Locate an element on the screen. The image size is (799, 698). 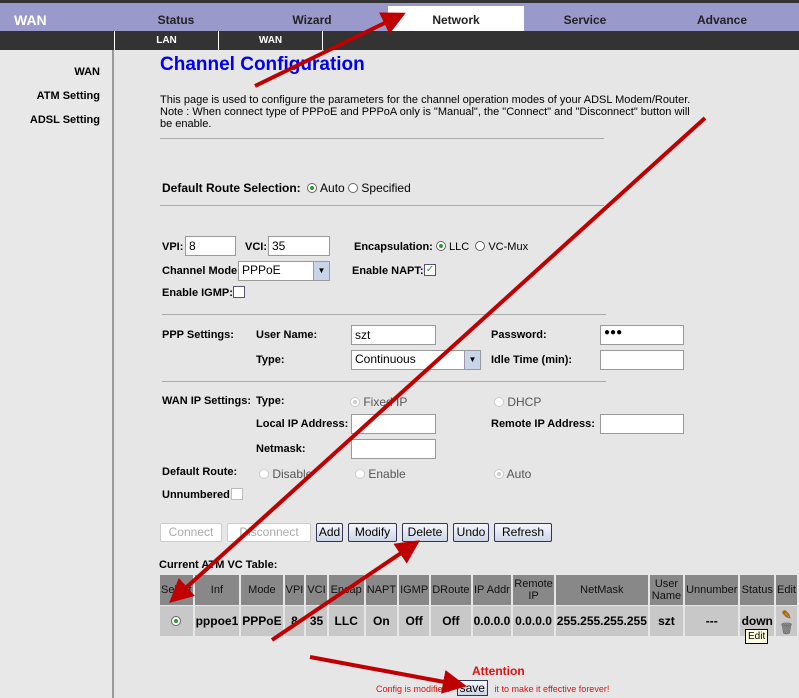
radio-auto-route is located at coordinates (499, 474).